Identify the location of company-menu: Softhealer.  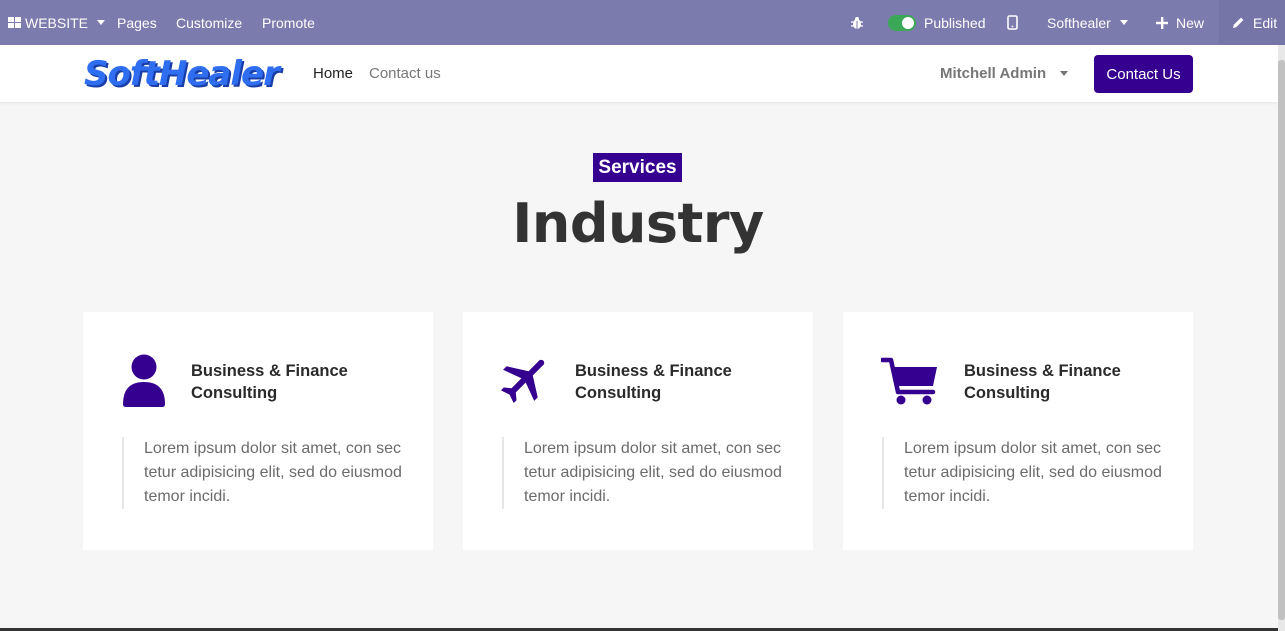
(1087, 22).